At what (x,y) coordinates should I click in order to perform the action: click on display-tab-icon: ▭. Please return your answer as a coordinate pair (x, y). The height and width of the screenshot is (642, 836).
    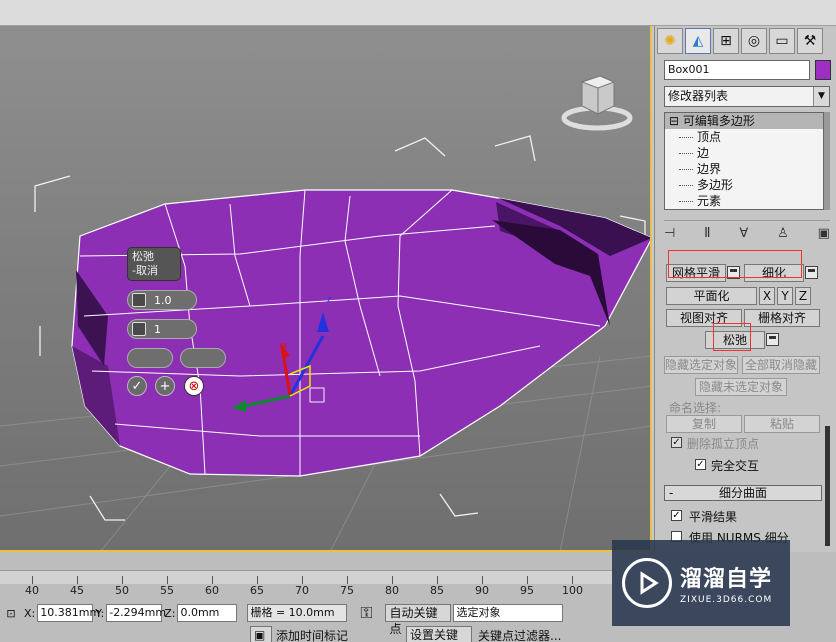
    Looking at the image, I should click on (782, 41).